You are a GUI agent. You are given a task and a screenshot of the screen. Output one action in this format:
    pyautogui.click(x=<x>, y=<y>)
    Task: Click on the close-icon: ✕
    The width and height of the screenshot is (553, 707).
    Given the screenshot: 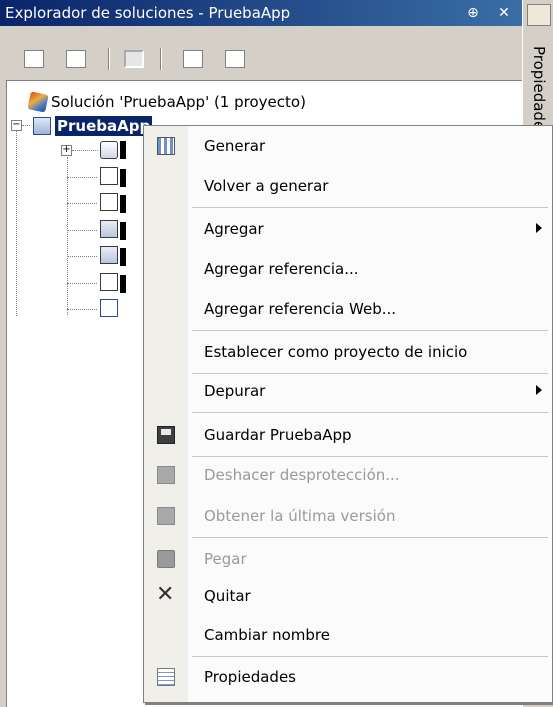 What is the action you would take?
    pyautogui.click(x=504, y=13)
    